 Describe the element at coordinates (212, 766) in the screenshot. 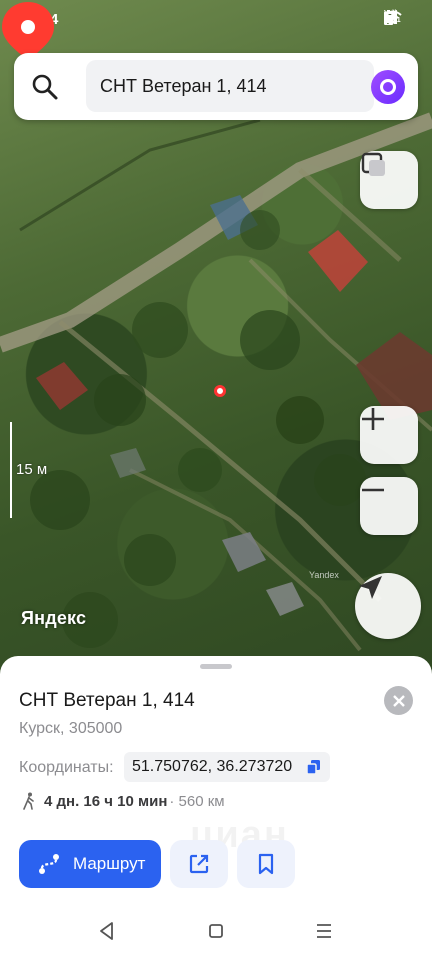

I see `coordinates-value: 51.750762, 36.273720` at that location.